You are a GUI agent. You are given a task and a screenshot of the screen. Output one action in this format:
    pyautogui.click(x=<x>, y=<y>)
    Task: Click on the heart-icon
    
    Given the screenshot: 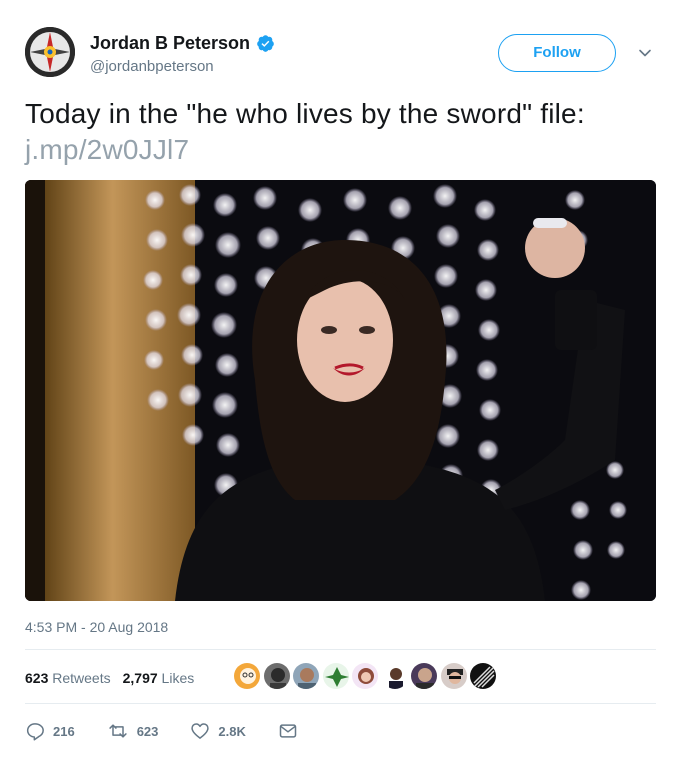 What is the action you would take?
    pyautogui.click(x=200, y=731)
    